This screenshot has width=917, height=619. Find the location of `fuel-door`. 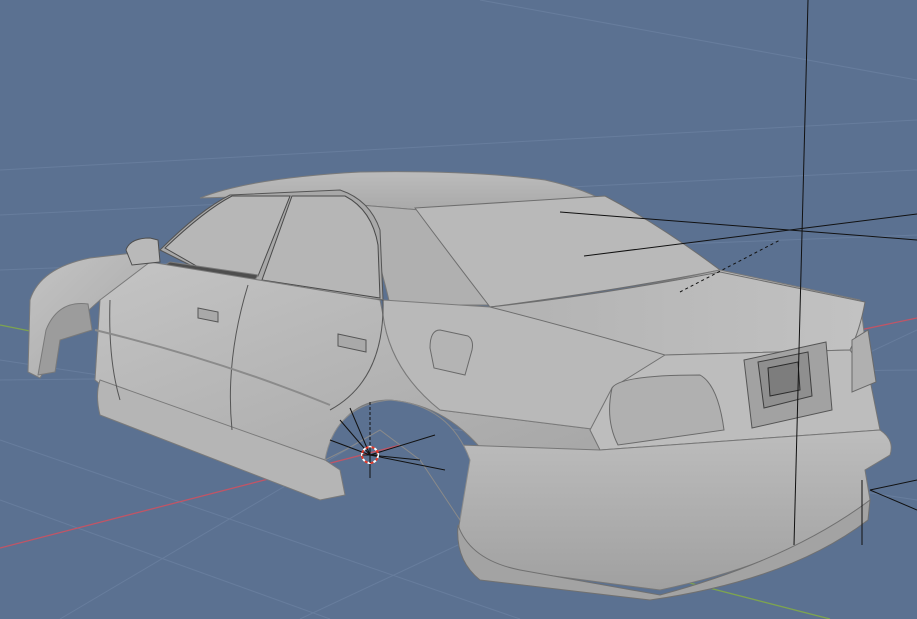

fuel-door is located at coordinates (451, 352).